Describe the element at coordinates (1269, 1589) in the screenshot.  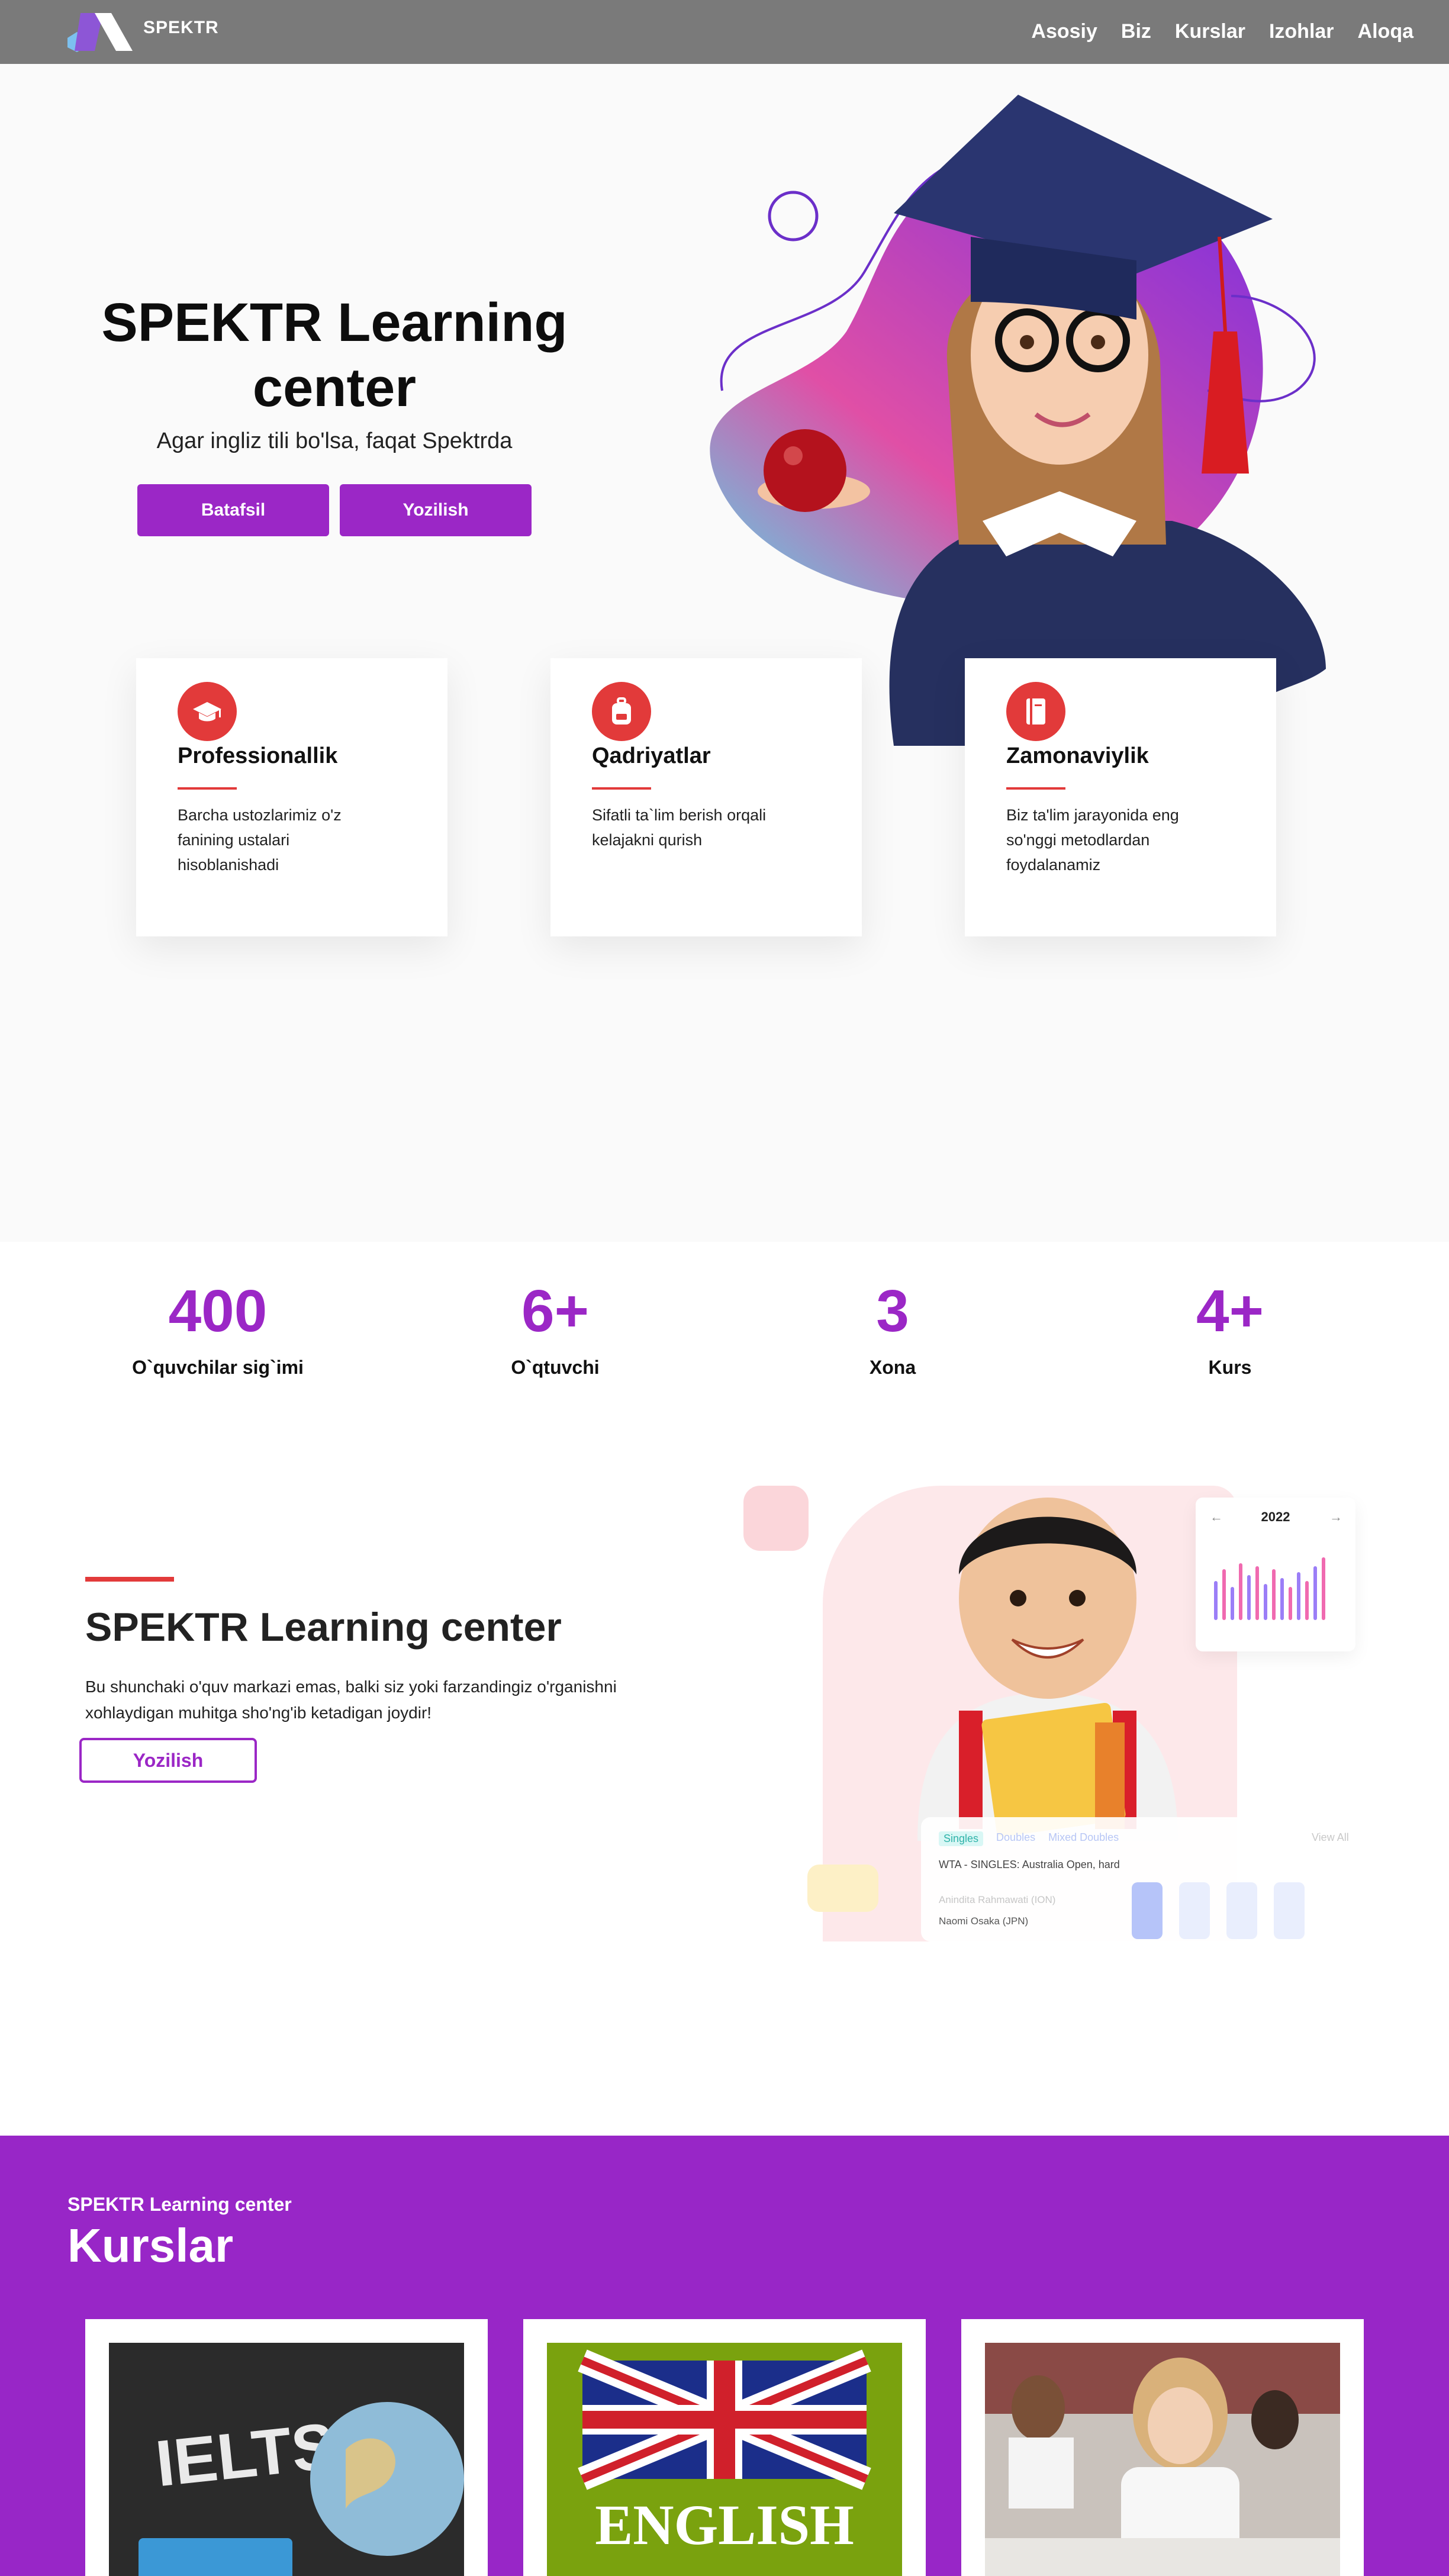
I see `mini-bar-chart` at that location.